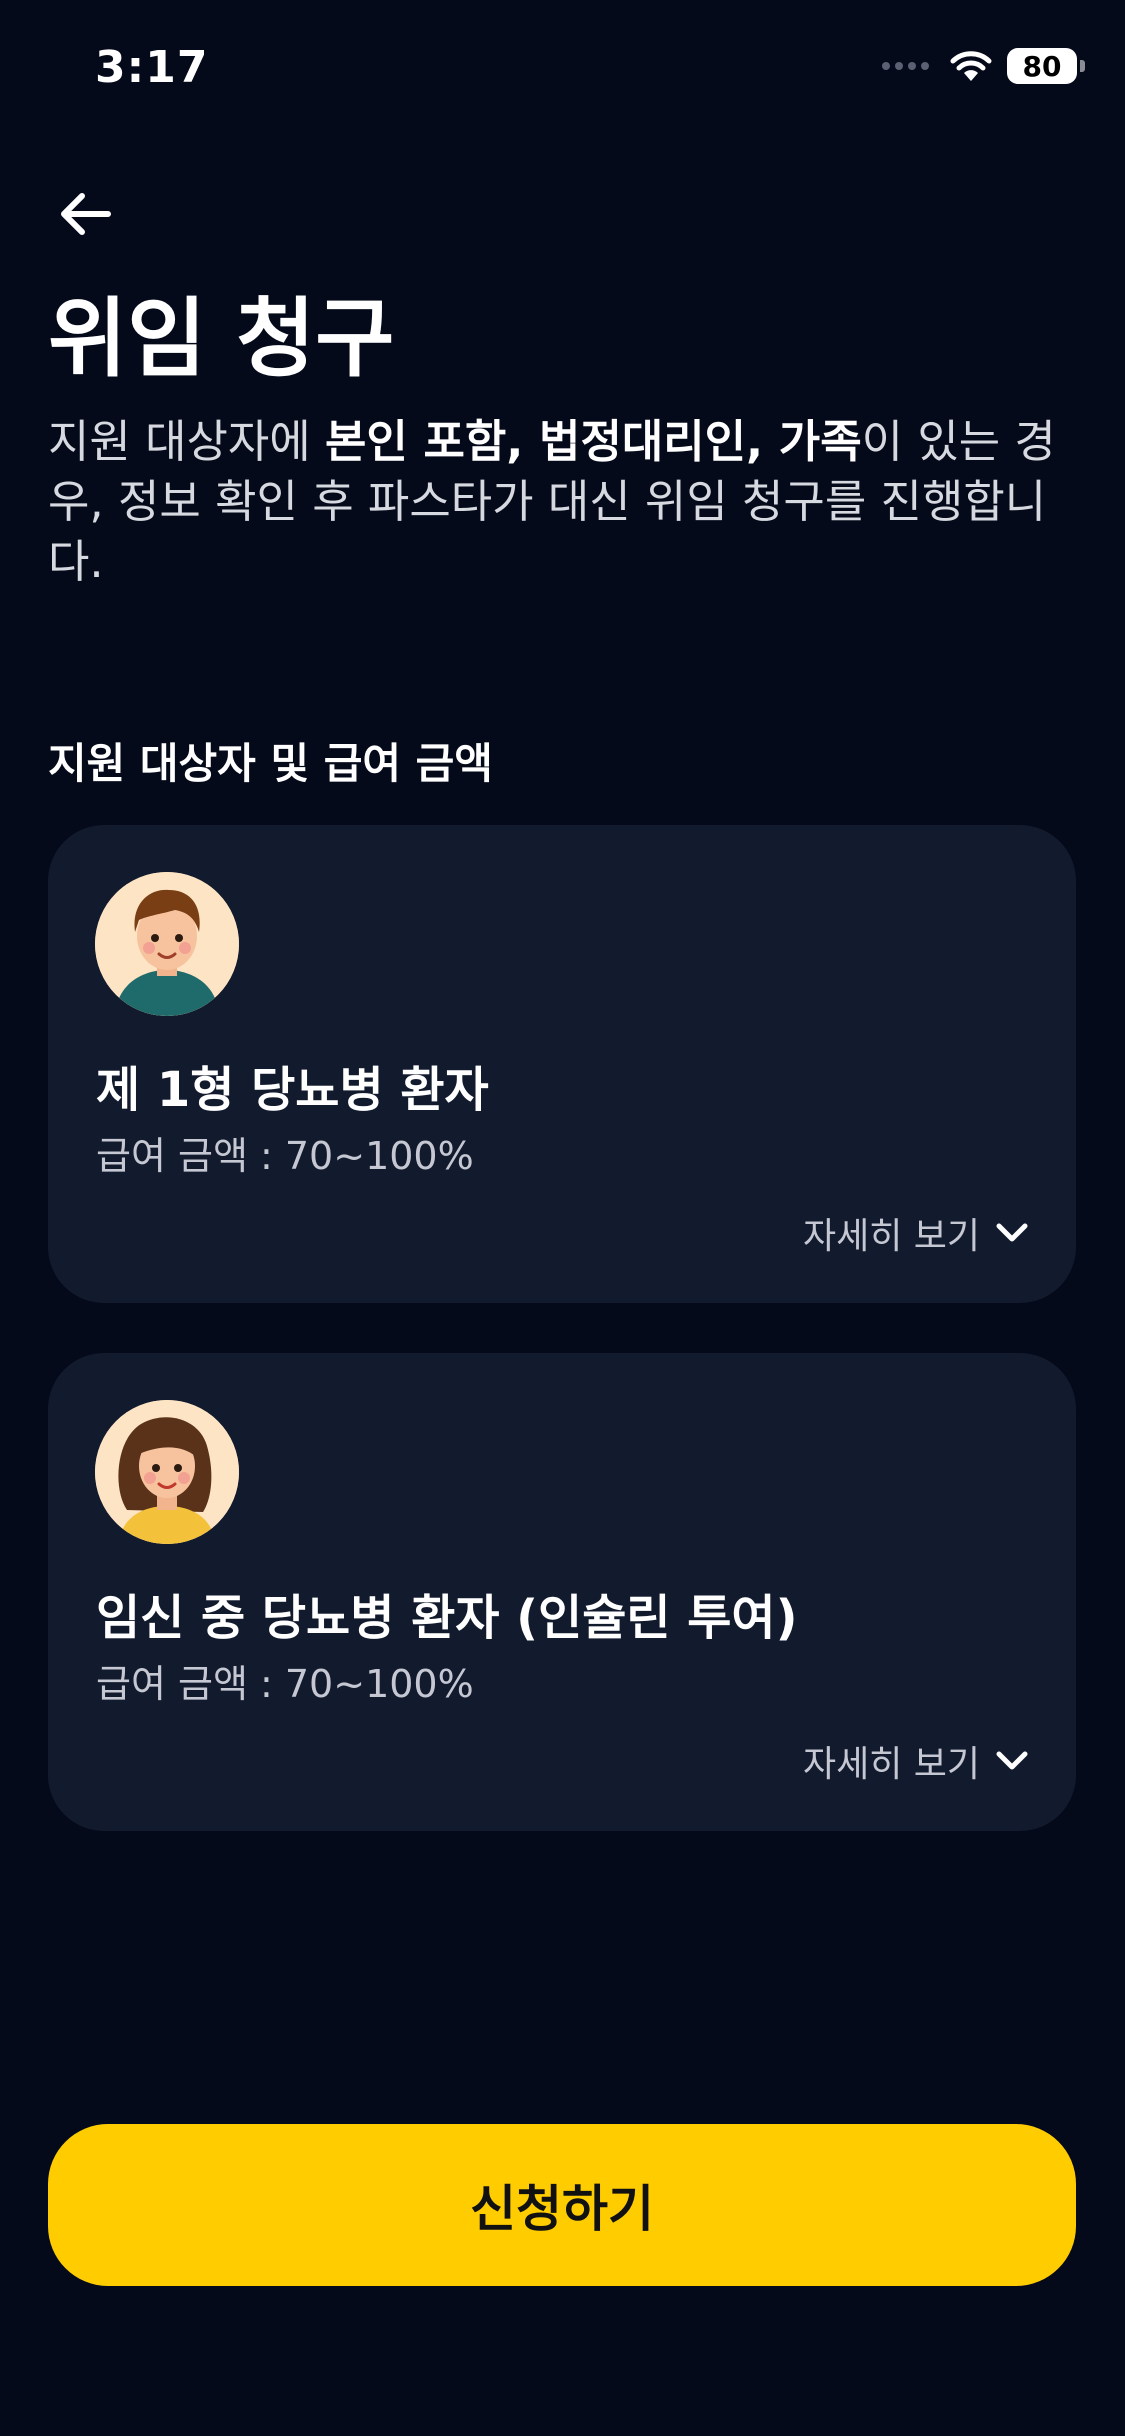  I want to click on description-highlight: 본인 포함, 법정대리인, 가족, so click(593, 441).